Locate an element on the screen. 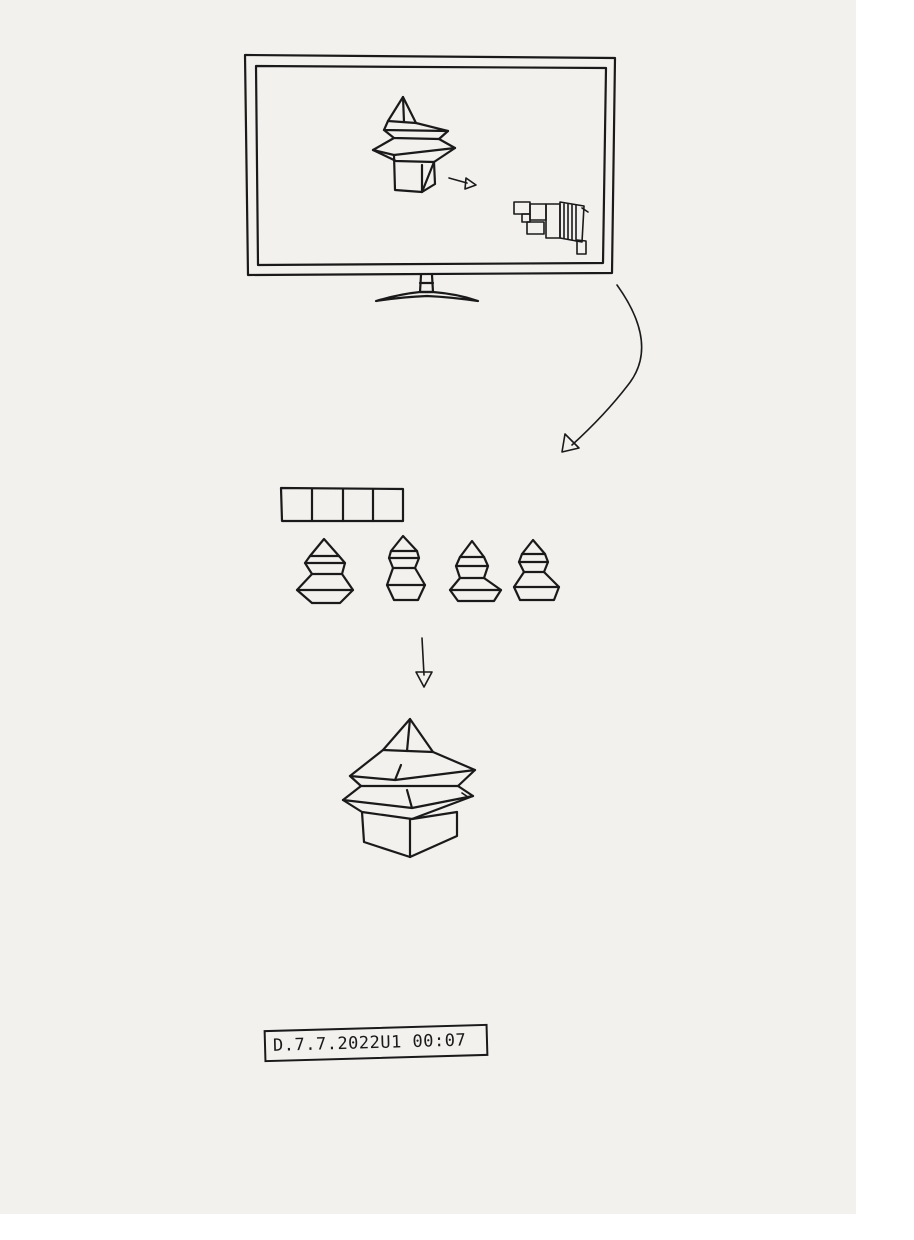 This screenshot has width=914, height=1240. arrow-right-icon is located at coordinates (462, 183).